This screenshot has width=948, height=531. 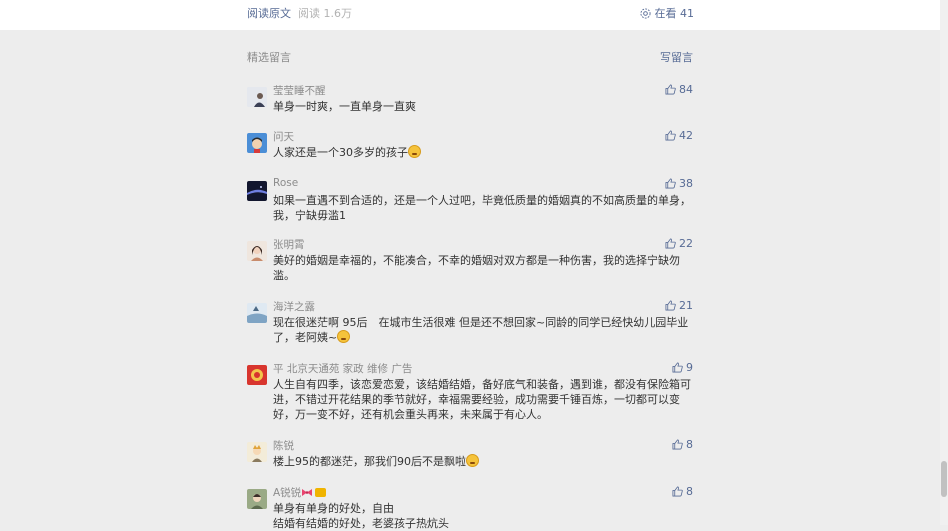 What do you see at coordinates (289, 244) in the screenshot?
I see `comment-nickname: 张明霄` at bounding box center [289, 244].